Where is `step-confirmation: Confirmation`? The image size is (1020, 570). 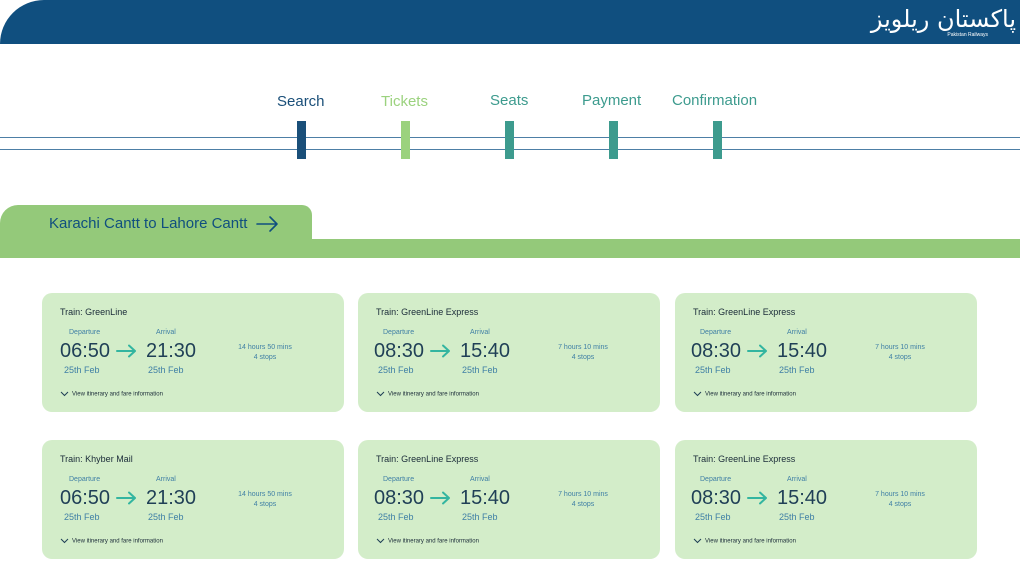
step-confirmation: Confirmation is located at coordinates (714, 101).